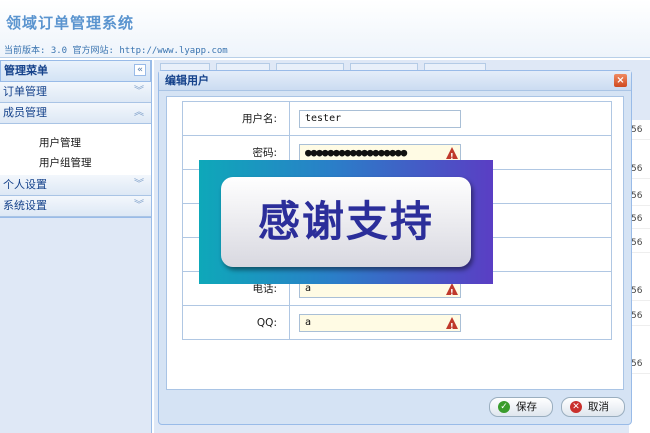  I want to click on password-dots: ●●●●●●●●●●●●●●●●●●, so click(356, 152).